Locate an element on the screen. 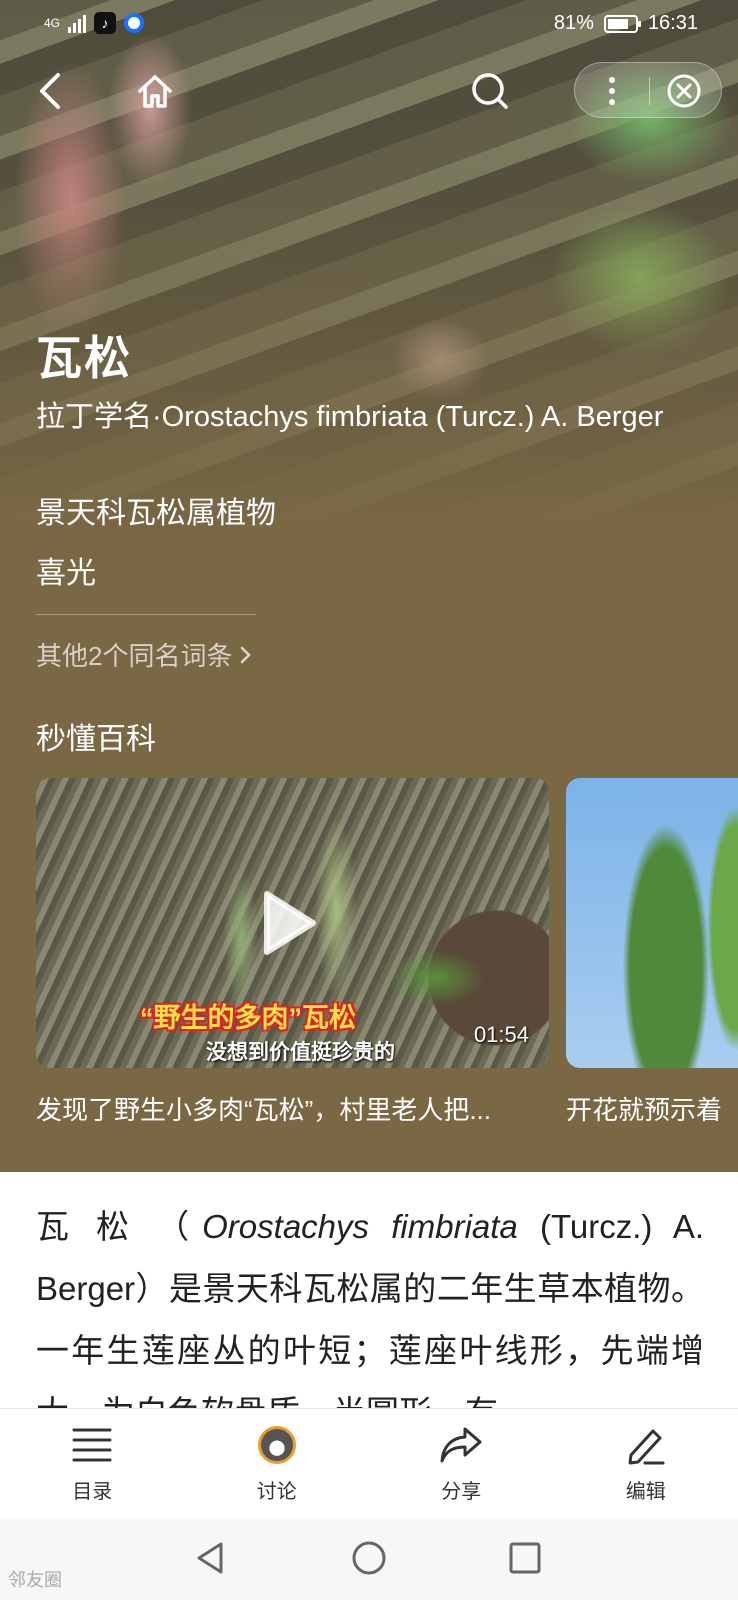  video-duration: 01:54 is located at coordinates (501, 1034).